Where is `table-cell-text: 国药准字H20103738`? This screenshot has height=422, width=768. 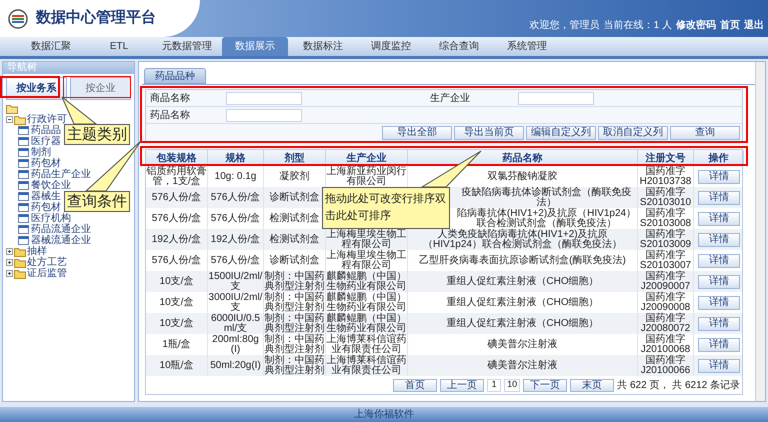 table-cell-text: 国药准字H20103738 is located at coordinates (665, 176).